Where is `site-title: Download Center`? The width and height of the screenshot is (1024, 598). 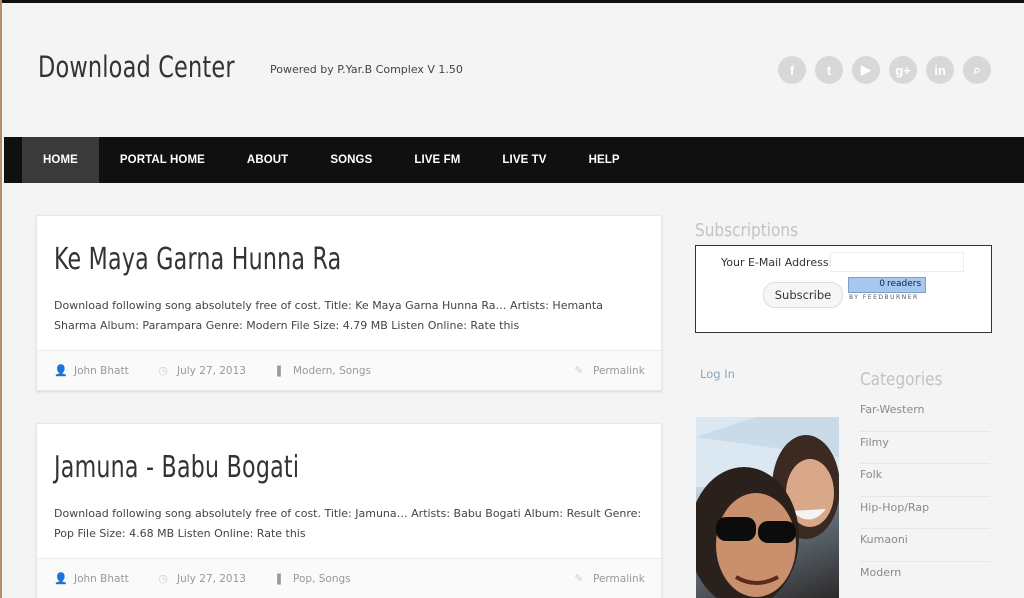
site-title: Download Center is located at coordinates (136, 67).